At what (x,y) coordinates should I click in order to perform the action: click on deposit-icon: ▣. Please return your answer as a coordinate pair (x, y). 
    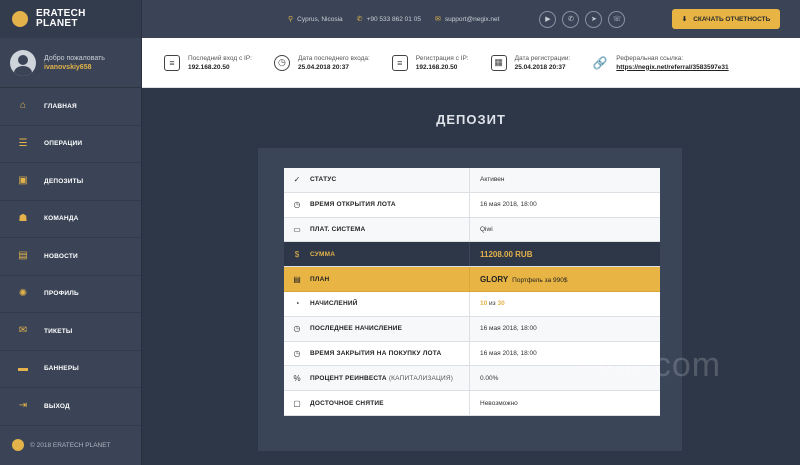
    Looking at the image, I should click on (23, 181).